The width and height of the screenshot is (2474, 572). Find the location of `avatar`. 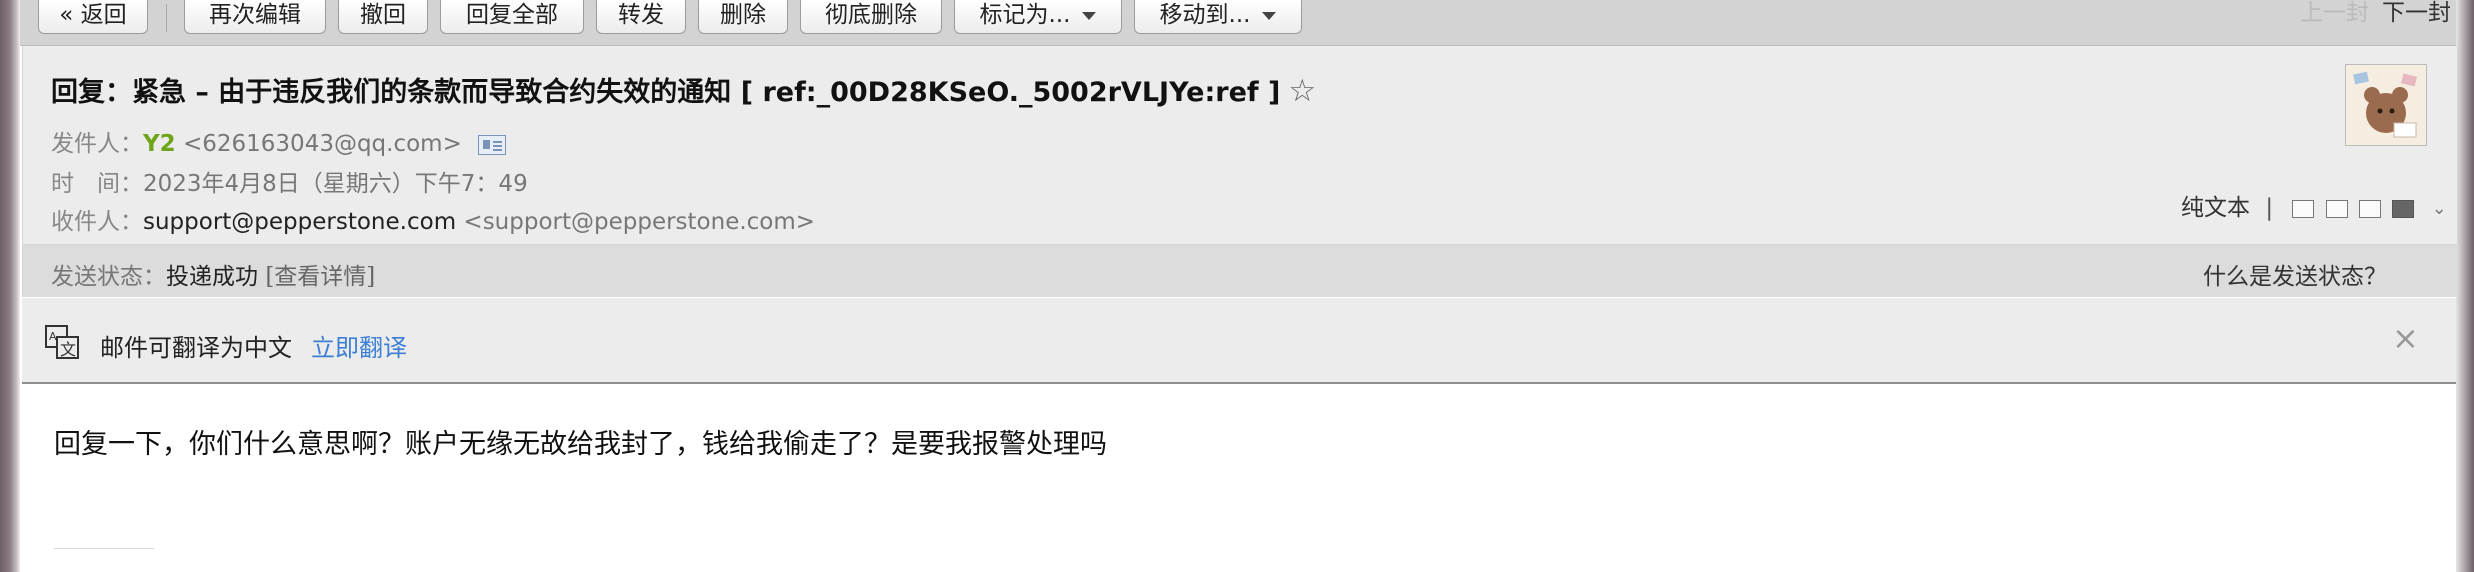

avatar is located at coordinates (2386, 105).